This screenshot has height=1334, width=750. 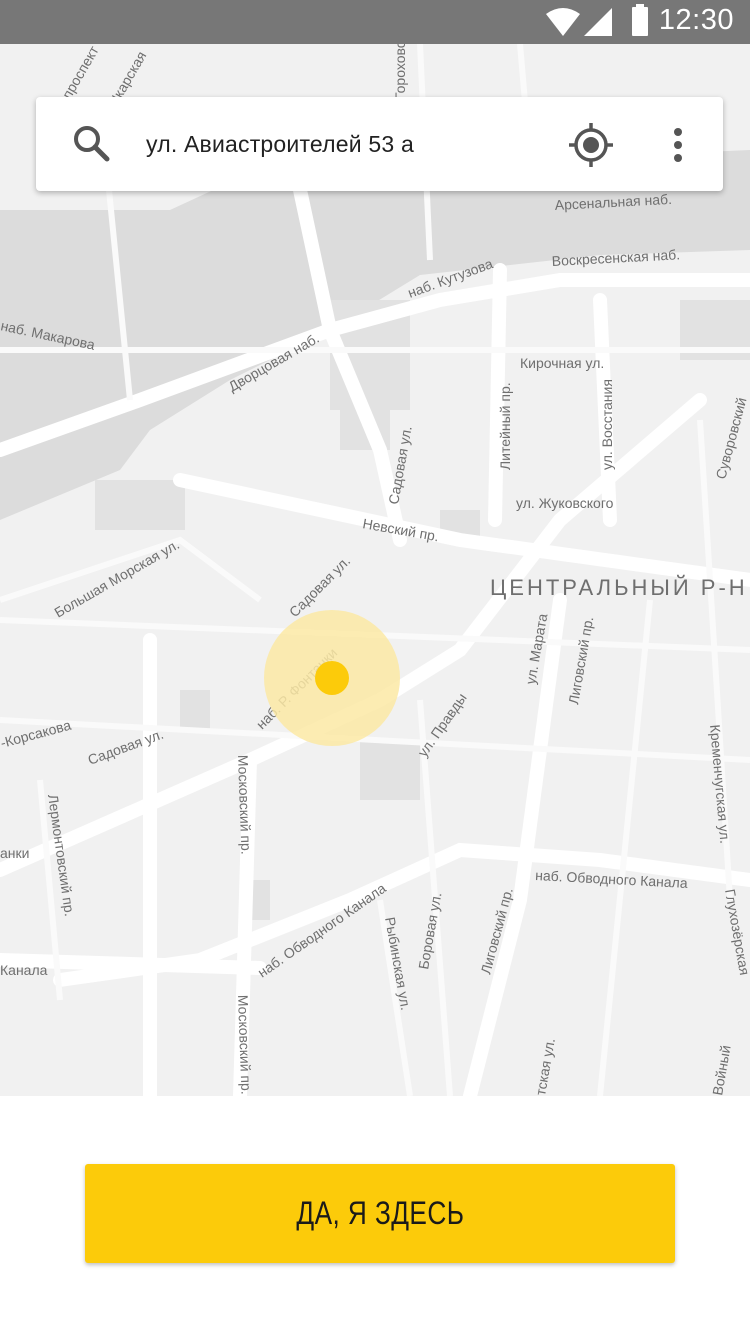 I want to click on district-label: ЦЕНТРАЛЬНЫЙ Р-Н, so click(x=619, y=587).